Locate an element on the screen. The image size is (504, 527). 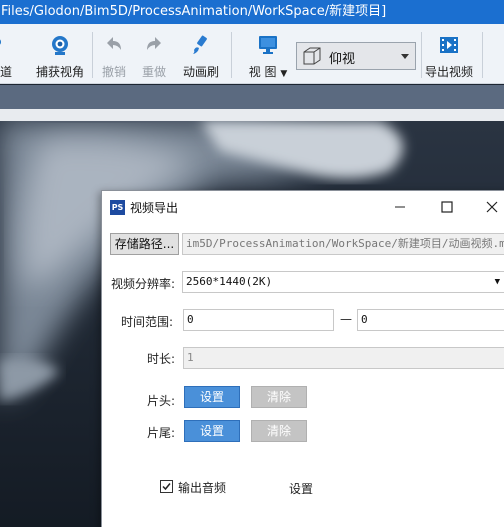
animation-brush-button: 动画刷 is located at coordinates (201, 54).